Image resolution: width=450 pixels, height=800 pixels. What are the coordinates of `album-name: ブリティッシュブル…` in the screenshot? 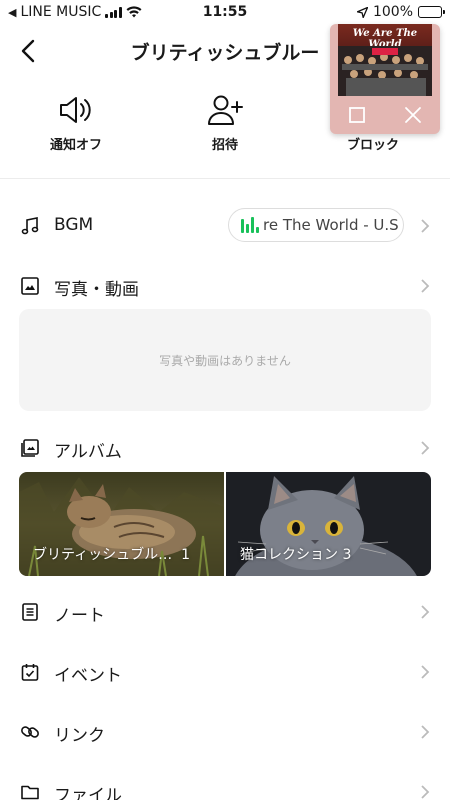 It's located at (103, 555).